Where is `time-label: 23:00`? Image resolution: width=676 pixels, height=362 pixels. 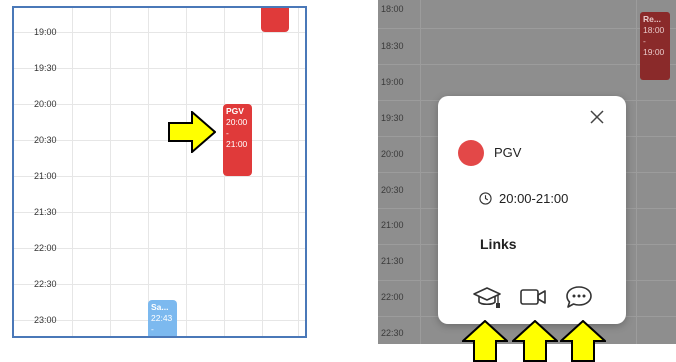 time-label: 23:00 is located at coordinates (45, 320).